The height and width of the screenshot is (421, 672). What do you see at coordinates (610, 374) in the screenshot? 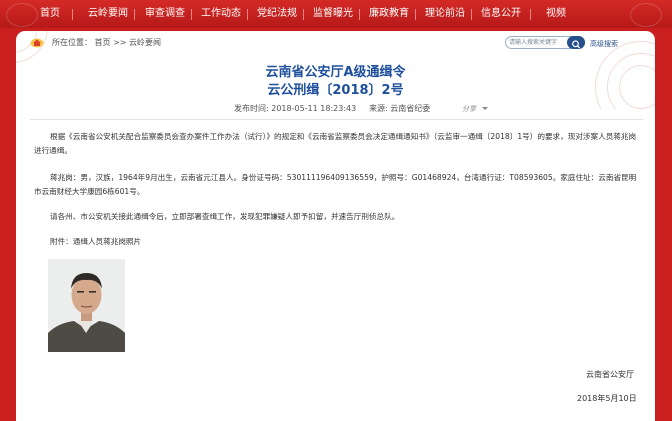
I see `issuer-signature: 云南省公安厅` at bounding box center [610, 374].